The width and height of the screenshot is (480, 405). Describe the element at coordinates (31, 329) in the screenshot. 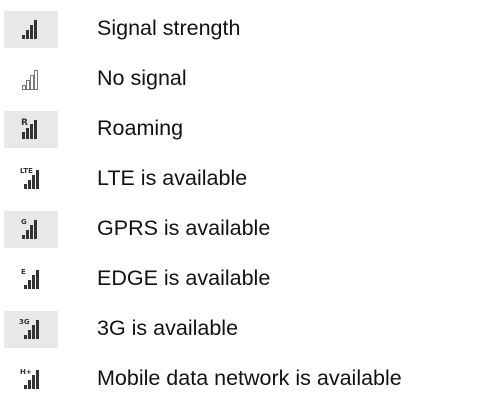

I see `3g-icon: 3G` at that location.